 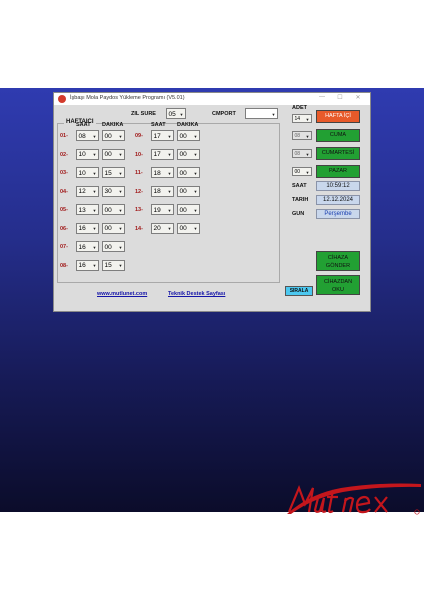 I want to click on adet-select: 14 ▼, so click(x=302, y=118).